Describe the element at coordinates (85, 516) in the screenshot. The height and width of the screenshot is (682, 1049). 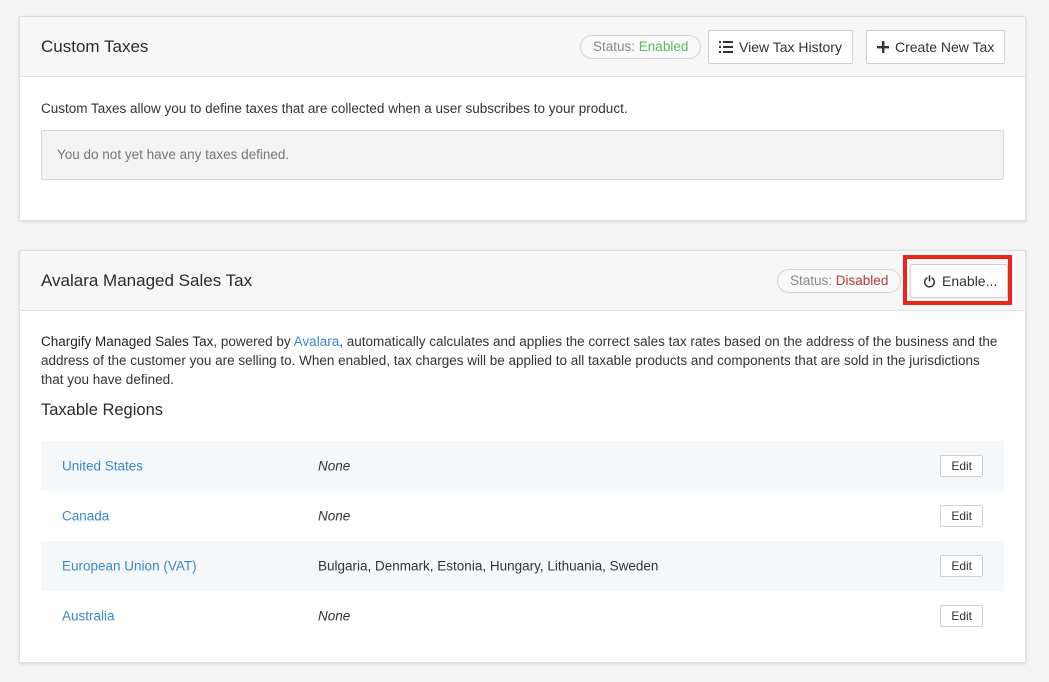
I see `region-name-link: Canada` at that location.